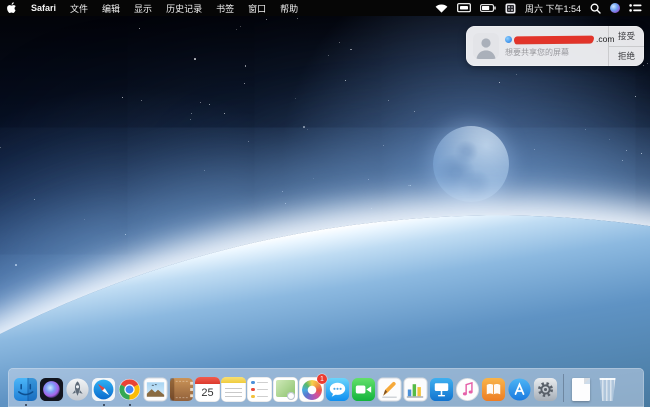  What do you see at coordinates (563, 388) in the screenshot?
I see `dock-divider` at bounding box center [563, 388].